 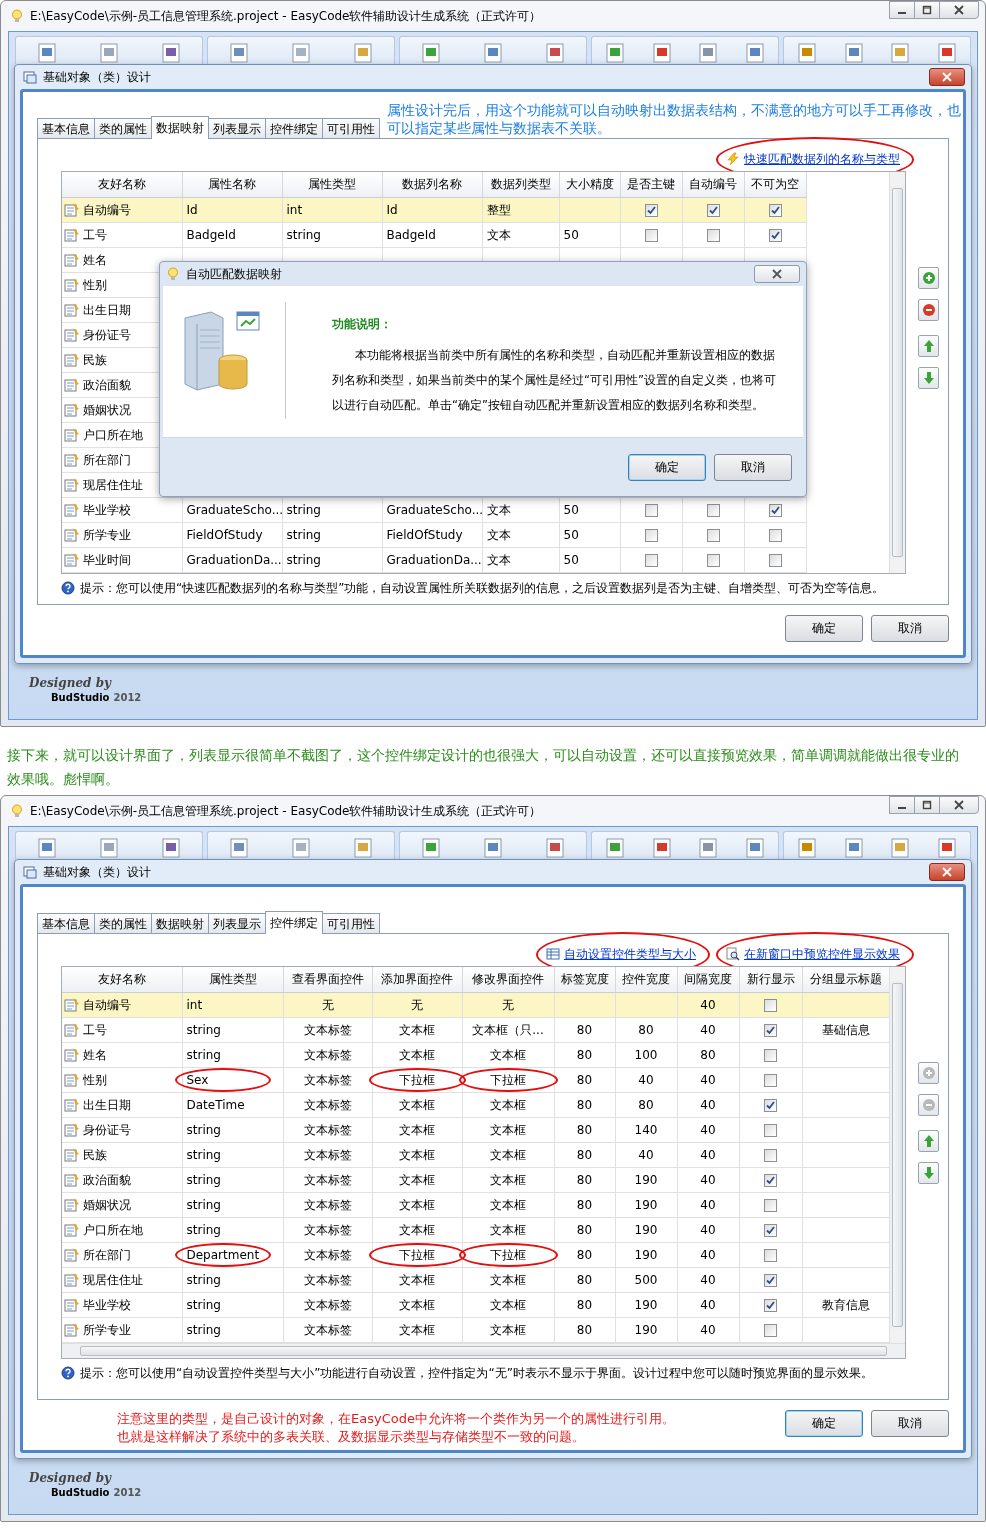 What do you see at coordinates (813, 159) in the screenshot?
I see `link: 快速匹配数据列的名称与类型` at bounding box center [813, 159].